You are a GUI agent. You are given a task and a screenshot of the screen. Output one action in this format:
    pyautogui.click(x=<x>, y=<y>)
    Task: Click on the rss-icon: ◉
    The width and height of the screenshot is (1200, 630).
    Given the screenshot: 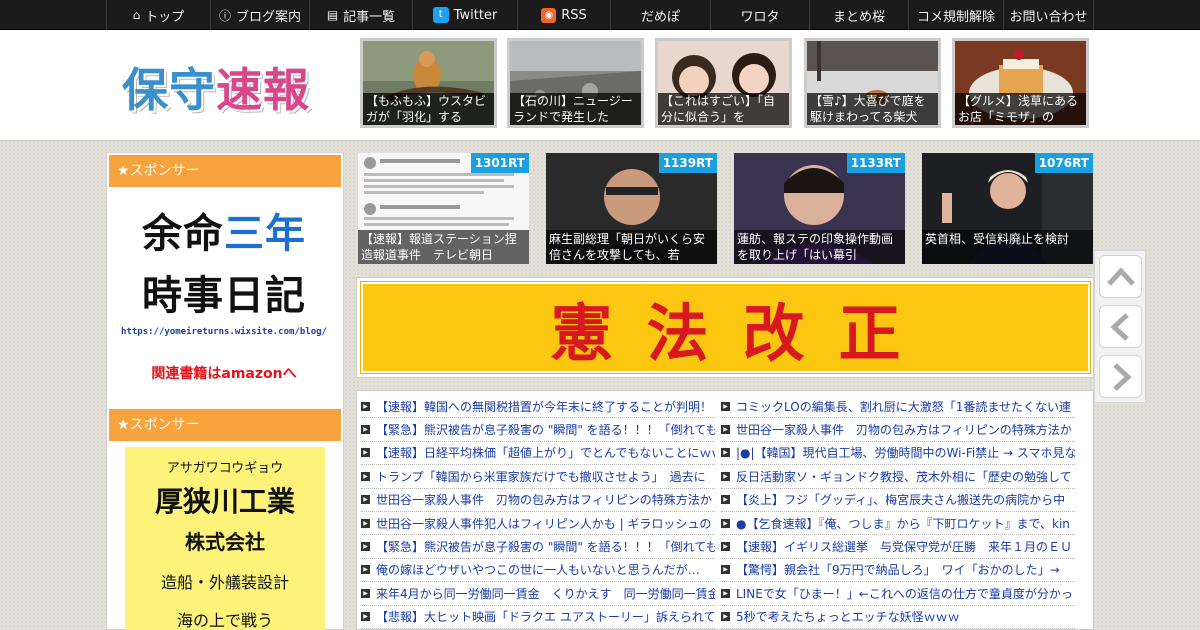 What is the action you would take?
    pyautogui.click(x=549, y=15)
    